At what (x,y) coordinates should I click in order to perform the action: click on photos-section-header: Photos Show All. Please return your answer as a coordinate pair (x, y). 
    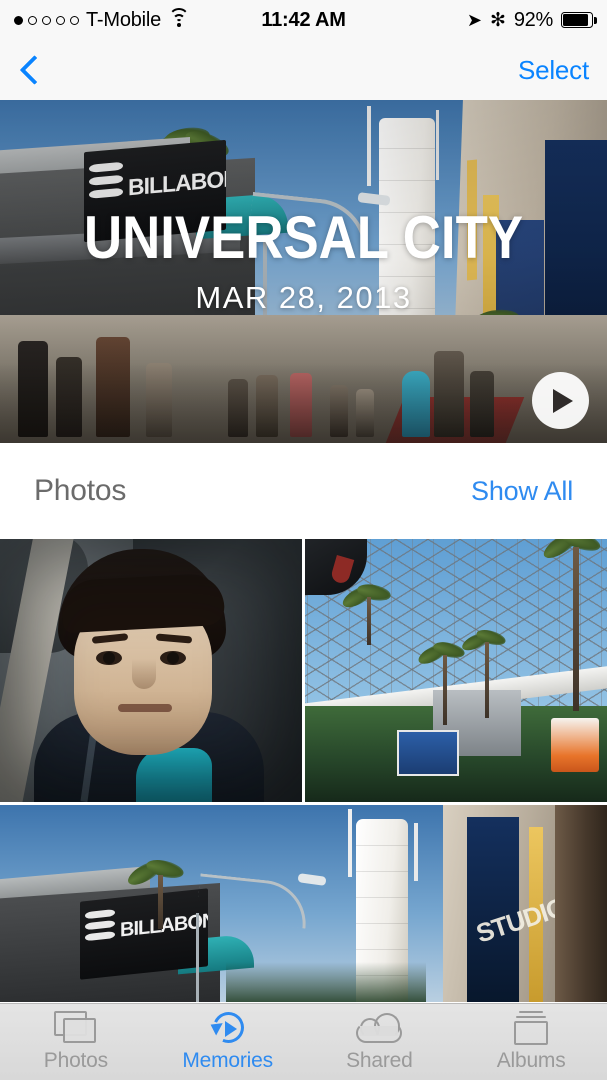
    Looking at the image, I should click on (303, 491).